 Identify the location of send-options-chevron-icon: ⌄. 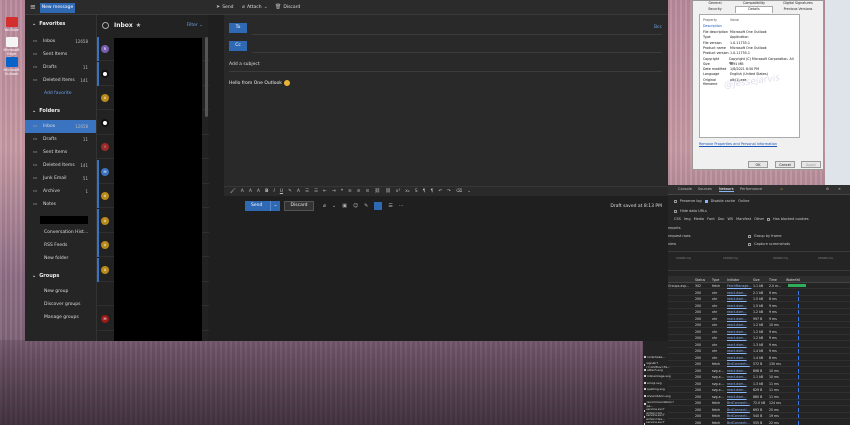
(275, 206).